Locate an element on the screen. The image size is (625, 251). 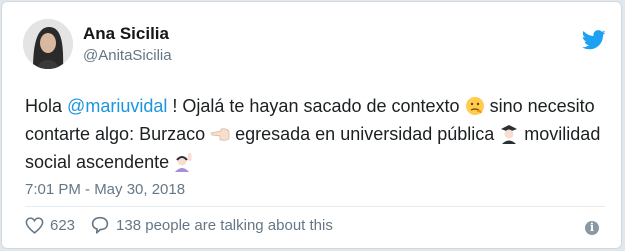
tweet-actions: 623 138 people are talking about this is located at coordinates (179, 225).